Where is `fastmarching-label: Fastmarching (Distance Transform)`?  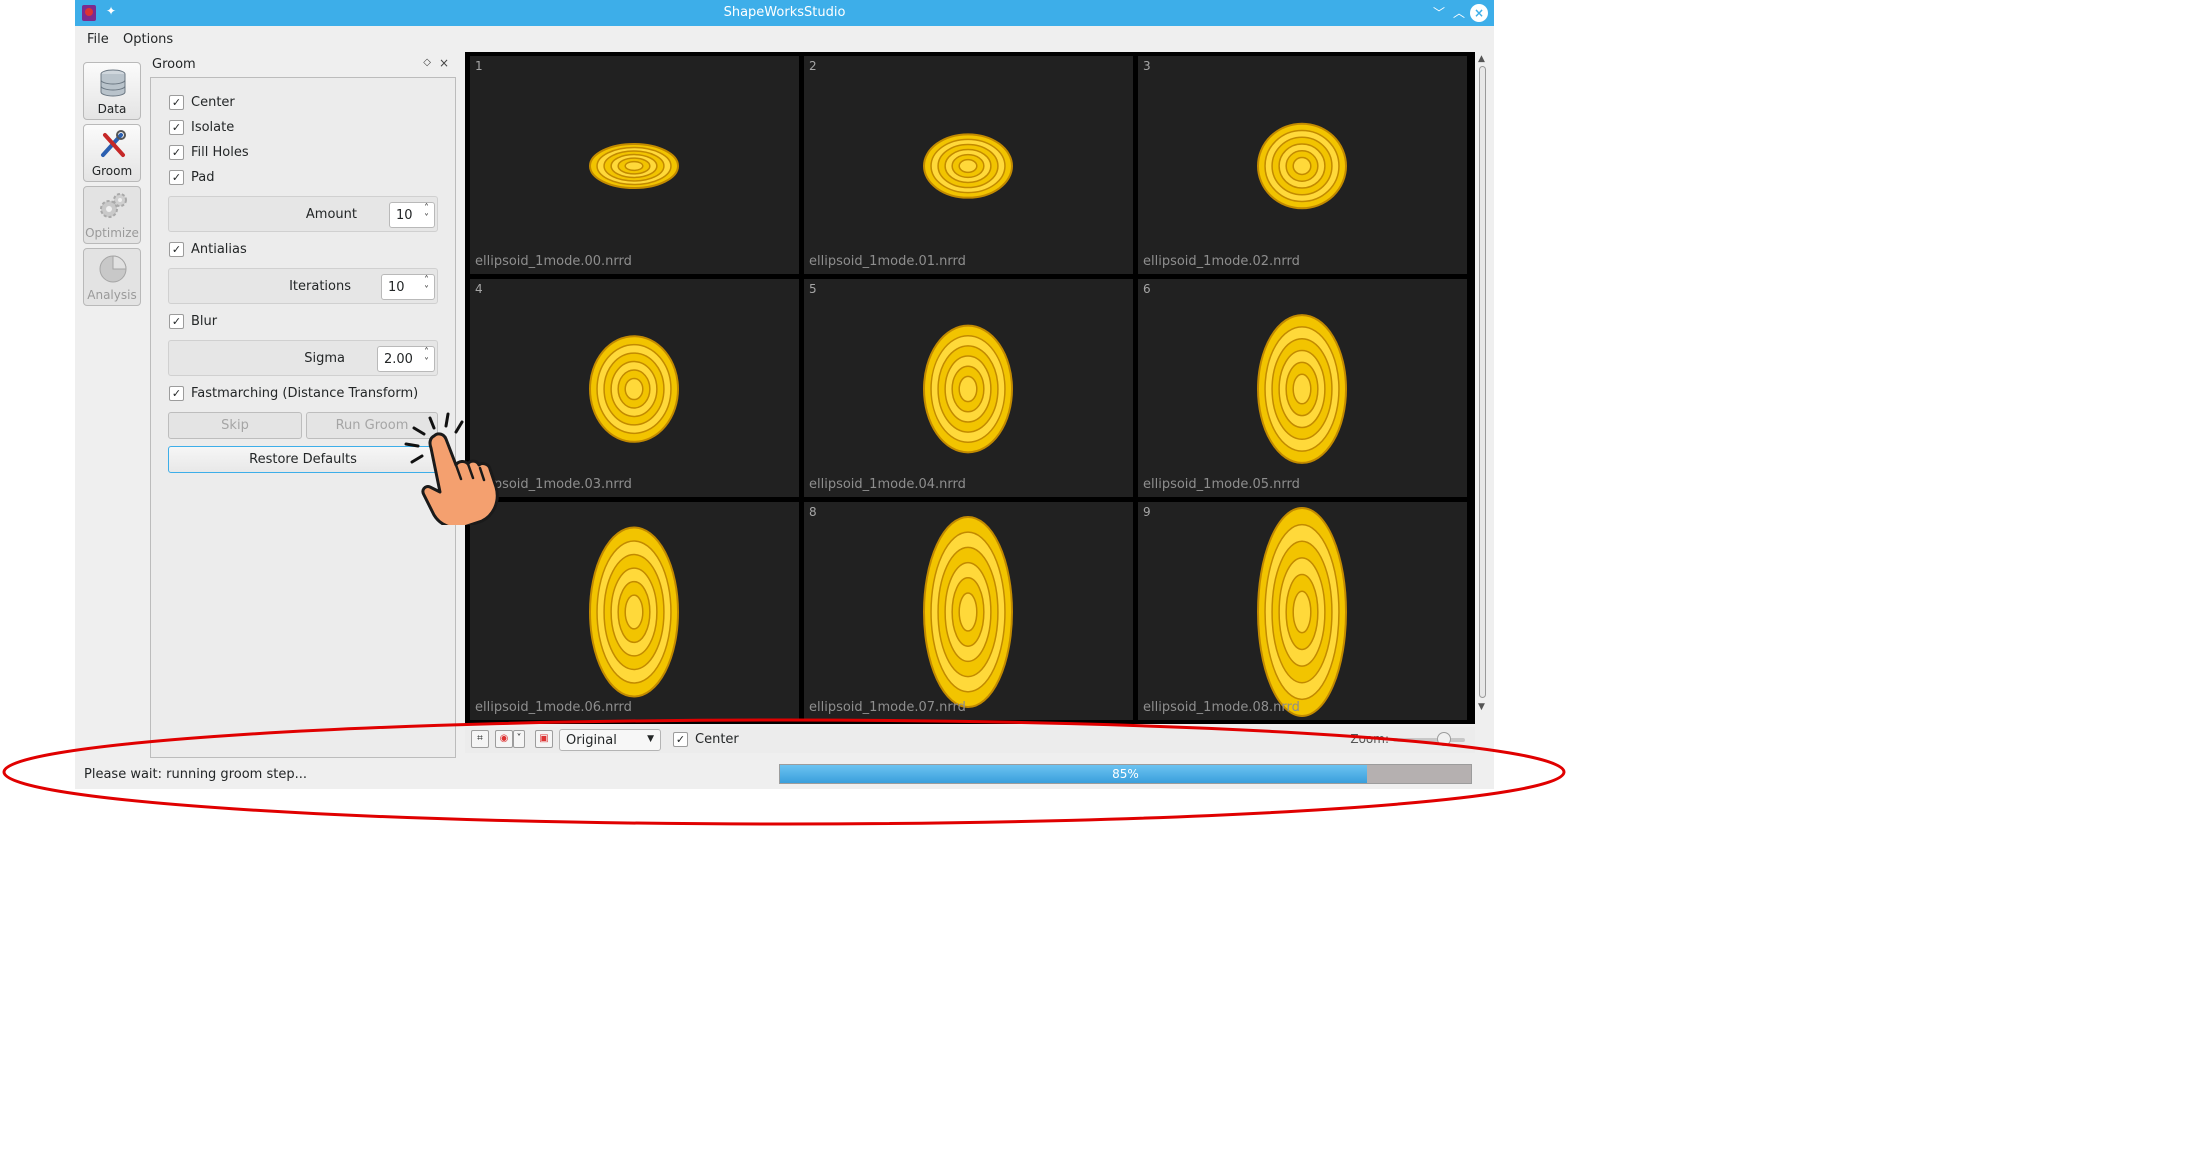 fastmarching-label: Fastmarching (Distance Transform) is located at coordinates (305, 393).